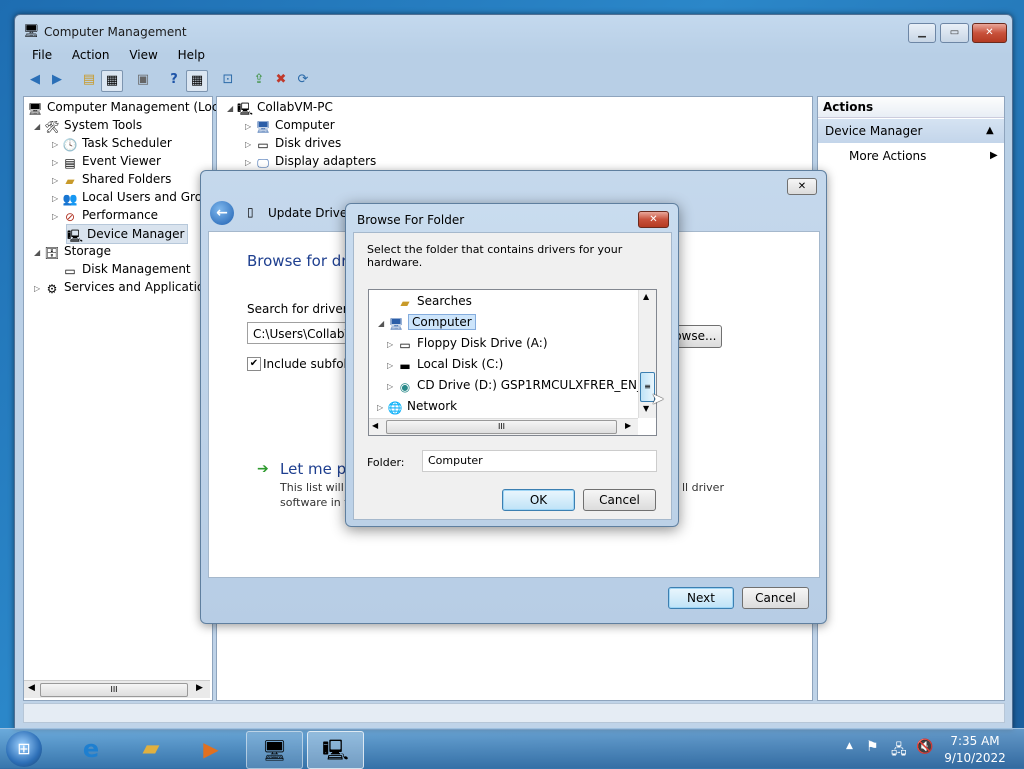 The width and height of the screenshot is (1024, 769). Describe the element at coordinates (127, 143) in the screenshot. I see `tree-item-label: Task Scheduler` at that location.